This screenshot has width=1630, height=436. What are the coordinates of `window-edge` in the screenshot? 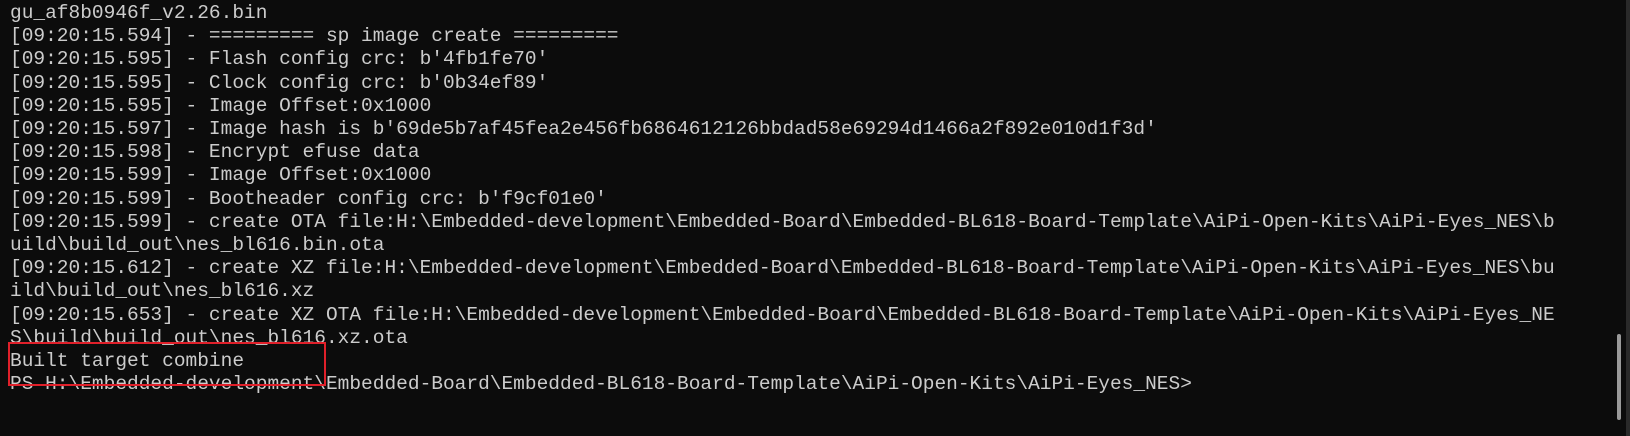 It's located at (1628, 218).